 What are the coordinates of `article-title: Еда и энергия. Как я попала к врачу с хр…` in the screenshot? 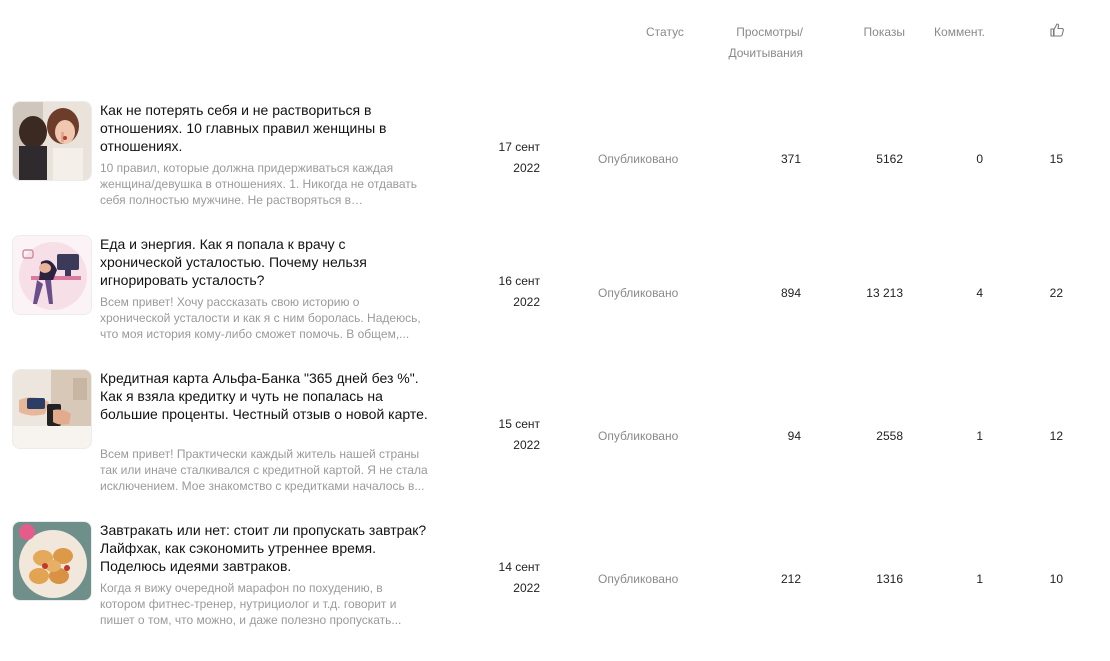 It's located at (265, 262).